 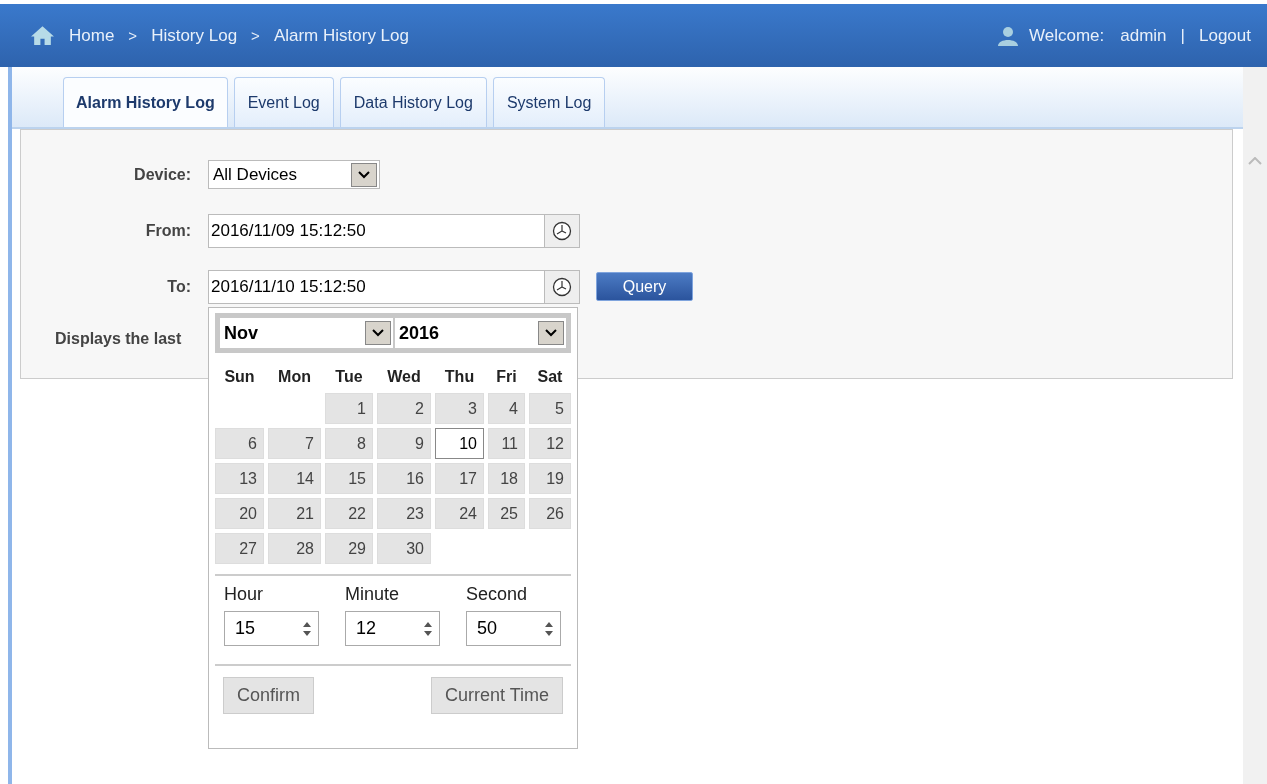 I want to click on calendar-day: 24, so click(x=459, y=513).